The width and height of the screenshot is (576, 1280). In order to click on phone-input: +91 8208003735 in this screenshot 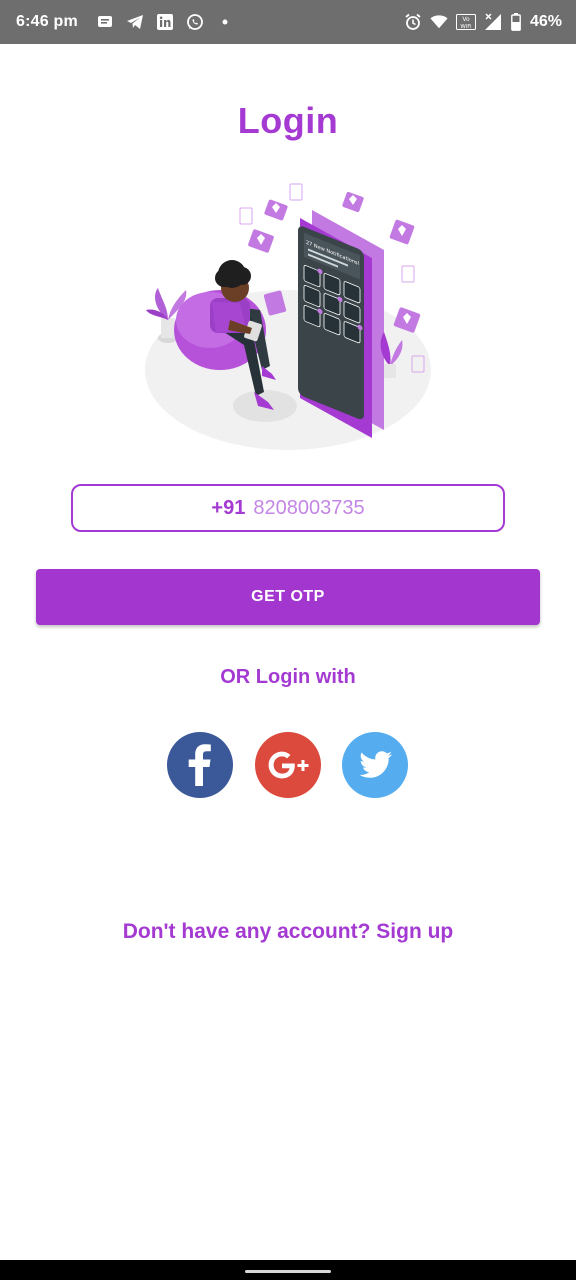, I will do `click(288, 508)`.